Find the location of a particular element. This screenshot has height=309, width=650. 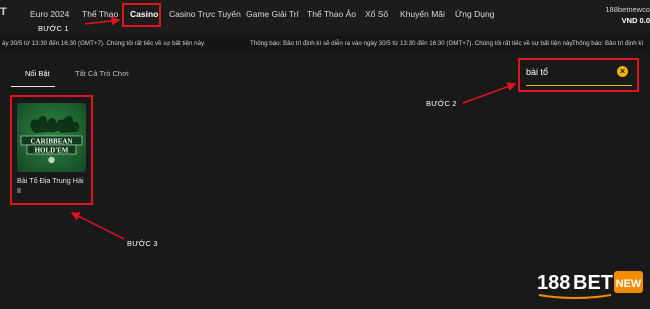

nav-xo-so: Xổ Số is located at coordinates (376, 14).